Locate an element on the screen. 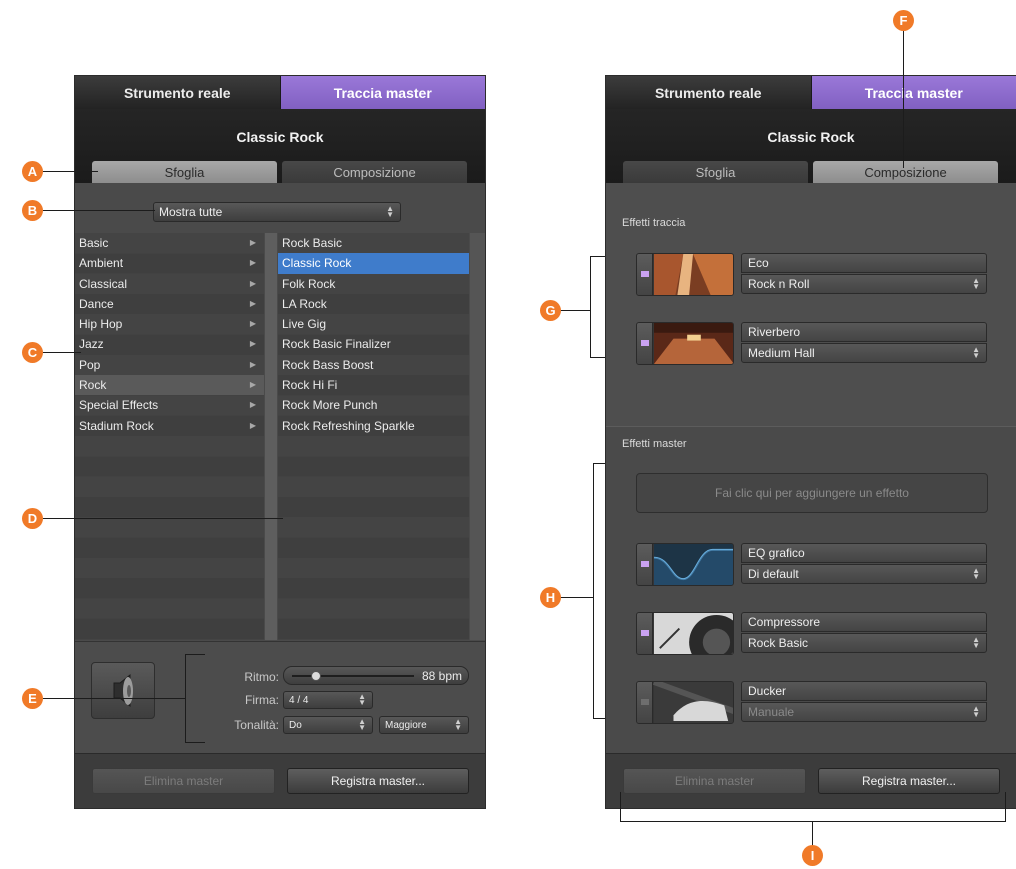 This screenshot has width=1016, height=869. header: Classic Rock Sfoglia Composizione is located at coordinates (280, 146).